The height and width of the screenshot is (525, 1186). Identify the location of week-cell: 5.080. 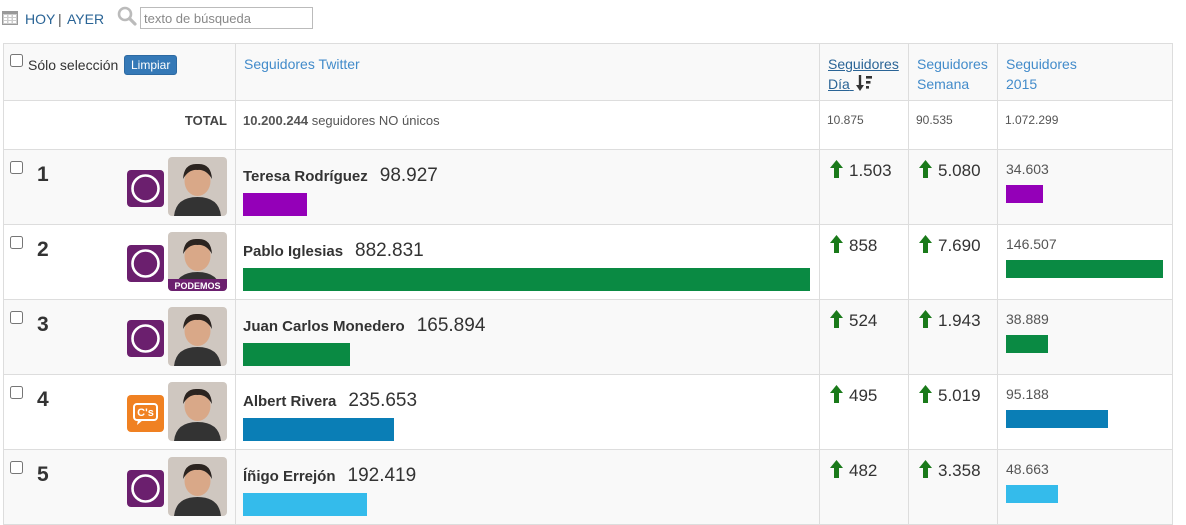
(953, 187).